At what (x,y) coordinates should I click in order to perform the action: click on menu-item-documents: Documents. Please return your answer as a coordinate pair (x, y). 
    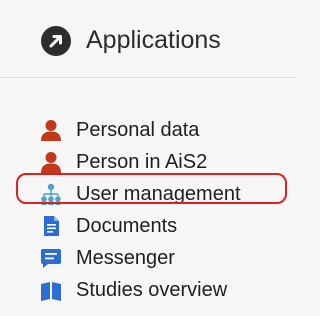
    Looking at the image, I should click on (148, 226).